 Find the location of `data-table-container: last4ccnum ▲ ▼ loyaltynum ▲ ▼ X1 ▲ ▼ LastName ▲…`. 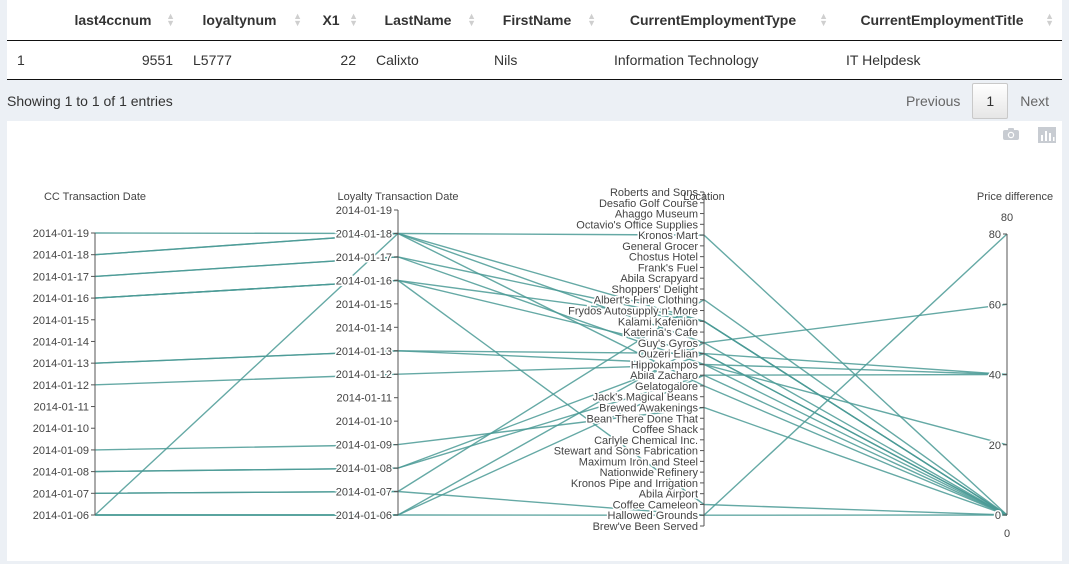

data-table-container: last4ccnum ▲ ▼ loyaltynum ▲ ▼ X1 ▲ ▼ LastName ▲… is located at coordinates (534, 40).